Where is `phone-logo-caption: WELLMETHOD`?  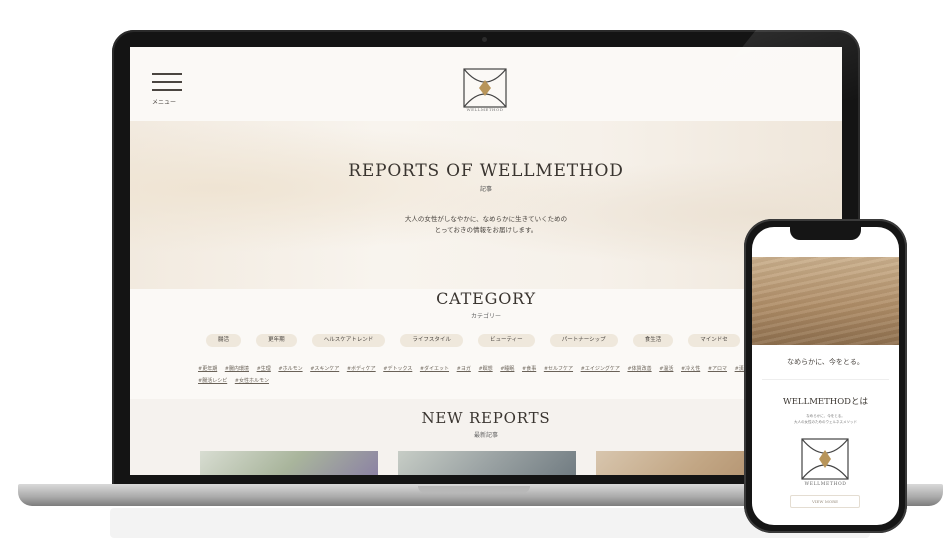
phone-logo-caption: WELLMETHOD is located at coordinates (825, 484).